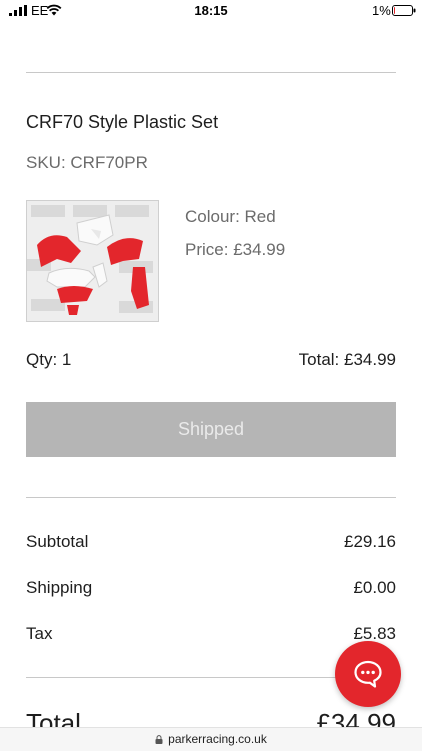  Describe the element at coordinates (260, 216) in the screenshot. I see `colour-value: Red` at that location.